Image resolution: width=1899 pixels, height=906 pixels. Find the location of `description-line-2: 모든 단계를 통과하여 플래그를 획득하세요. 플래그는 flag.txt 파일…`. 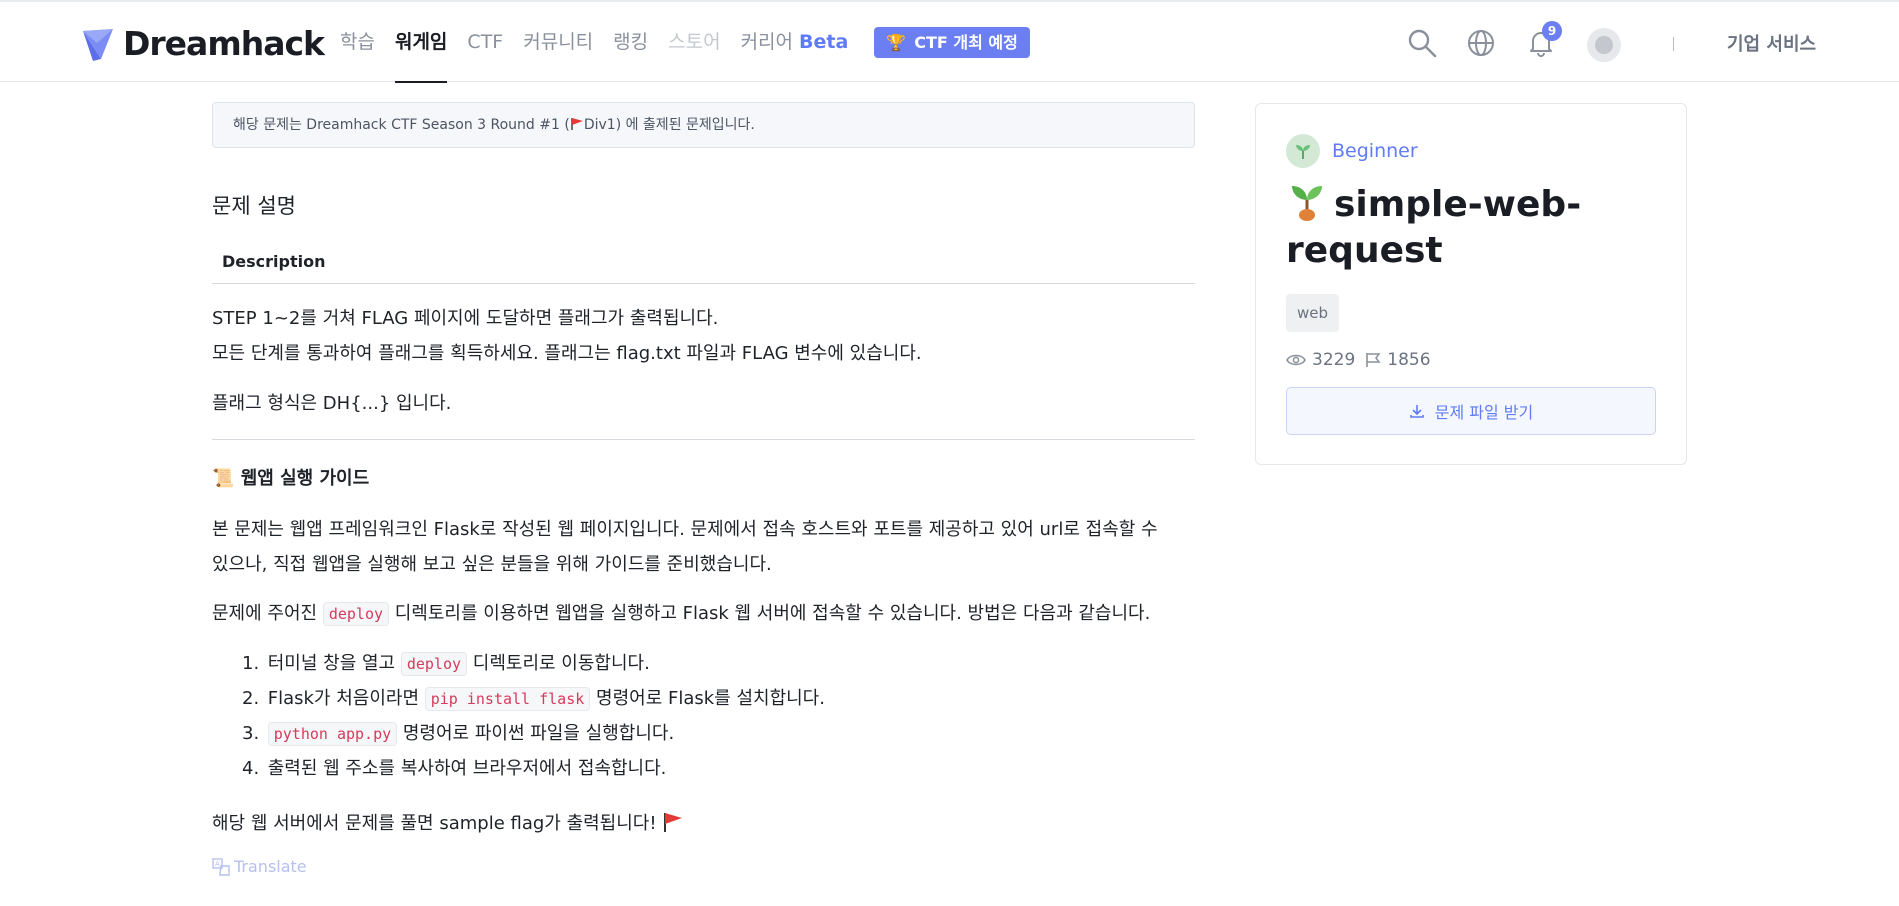

description-line-2: 모든 단계를 통과하여 플래그를 획득하세요. 플래그는 flag.txt 파일… is located at coordinates (567, 353).